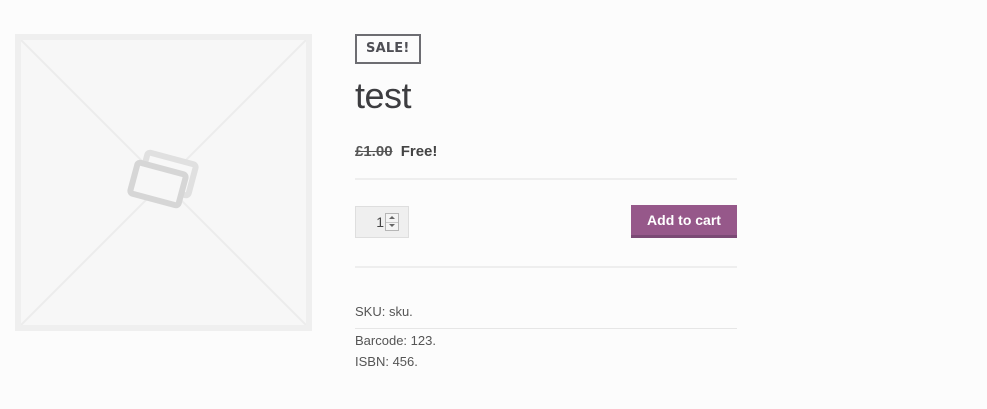 The height and width of the screenshot is (409, 987). Describe the element at coordinates (546, 152) in the screenshot. I see `product-price: £1.00 Free!` at that location.